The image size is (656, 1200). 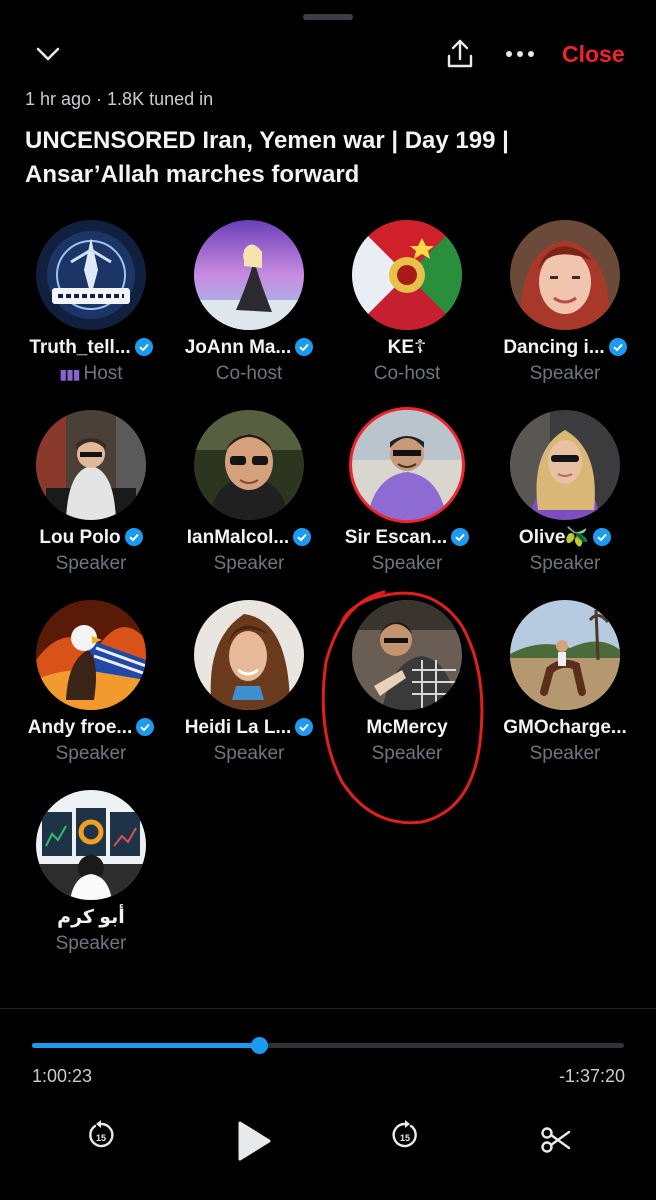 I want to click on participant-name: أبو كرم, so click(x=91, y=917).